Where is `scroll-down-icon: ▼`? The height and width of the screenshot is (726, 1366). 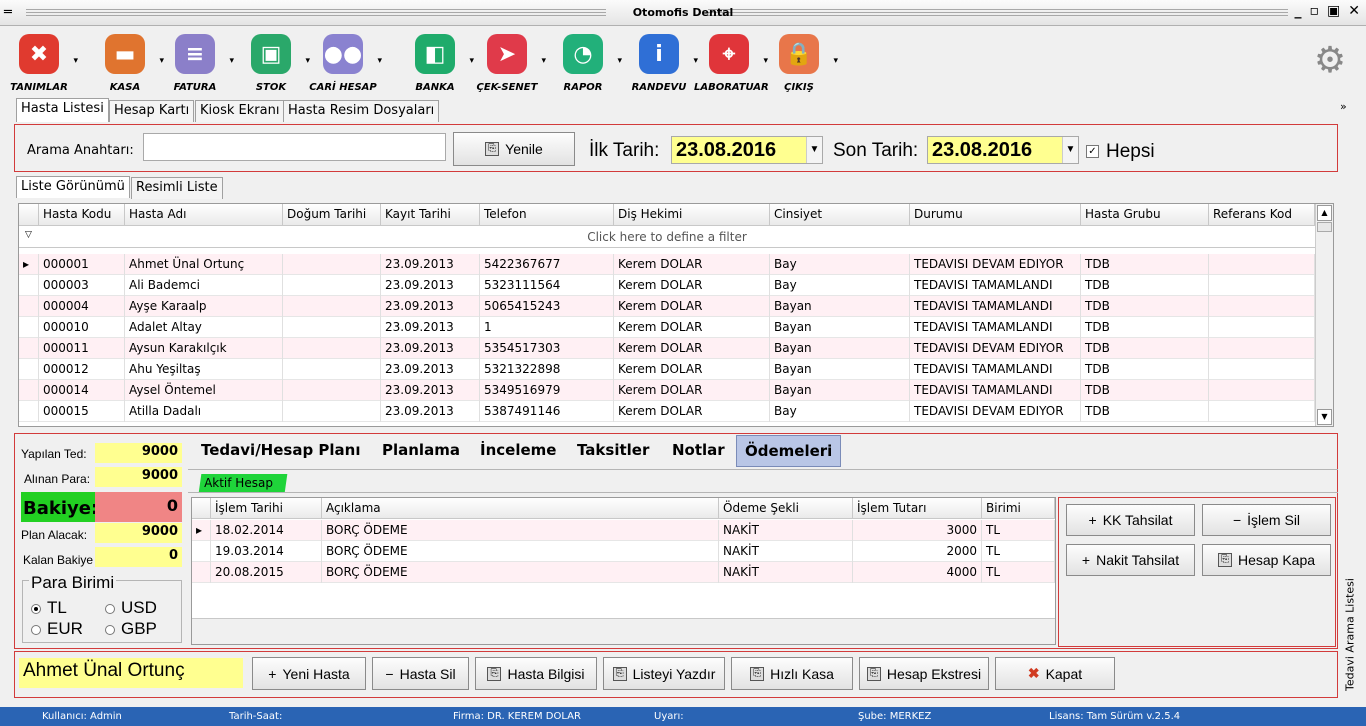 scroll-down-icon: ▼ is located at coordinates (1324, 417).